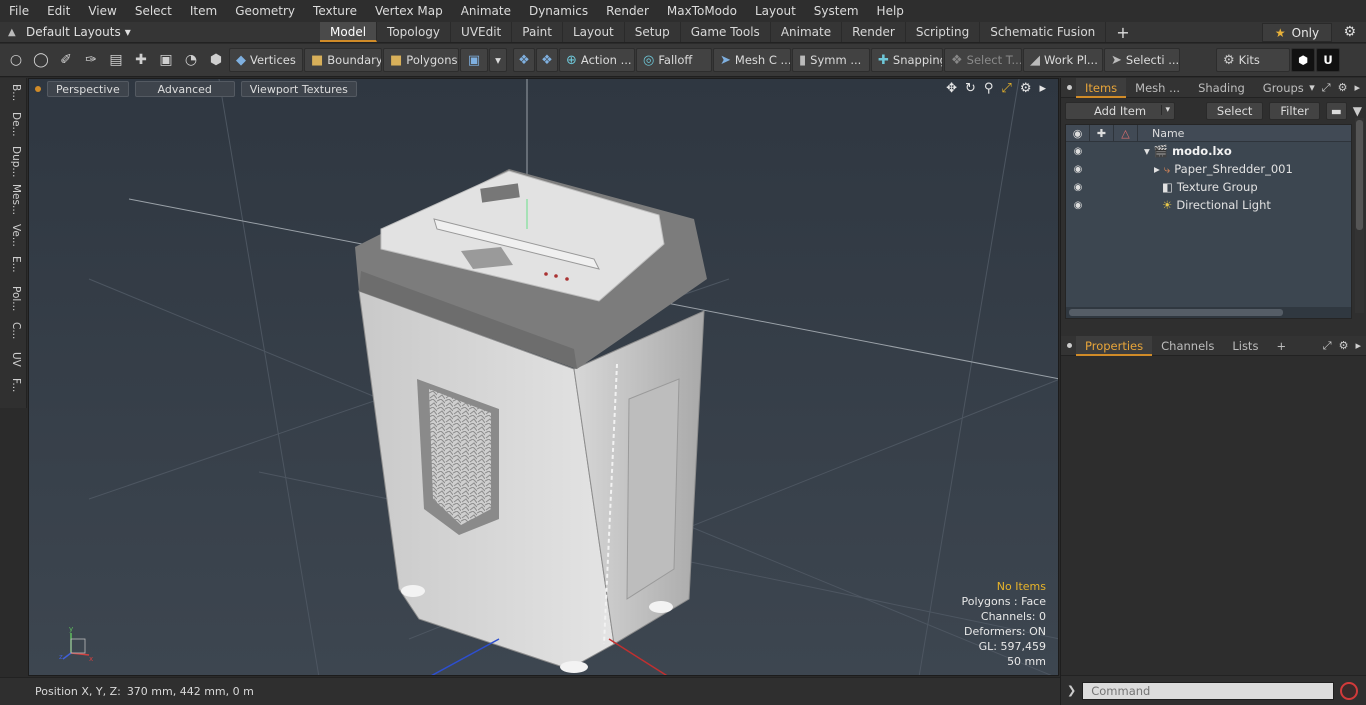 Image resolution: width=1366 pixels, height=705 pixels. Describe the element at coordinates (1026, 88) in the screenshot. I see `viewport-gear-icon: ⚙` at that location.